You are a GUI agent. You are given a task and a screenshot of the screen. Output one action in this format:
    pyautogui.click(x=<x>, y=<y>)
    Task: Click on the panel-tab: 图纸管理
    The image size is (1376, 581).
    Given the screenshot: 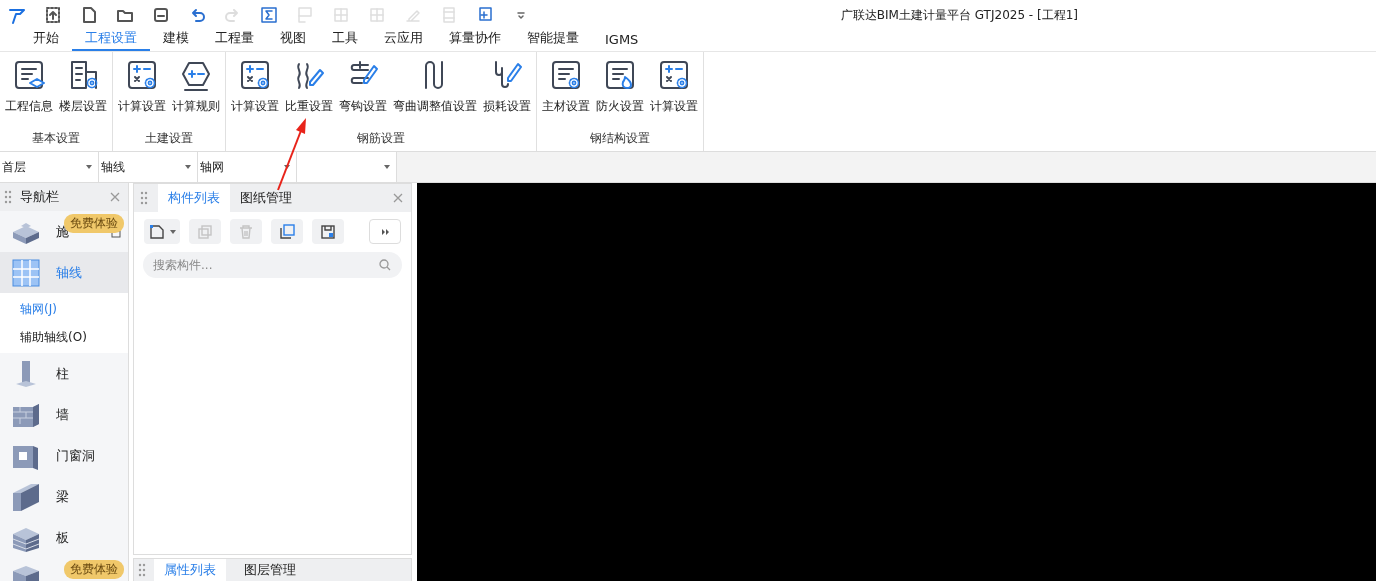 What is the action you would take?
    pyautogui.click(x=266, y=198)
    